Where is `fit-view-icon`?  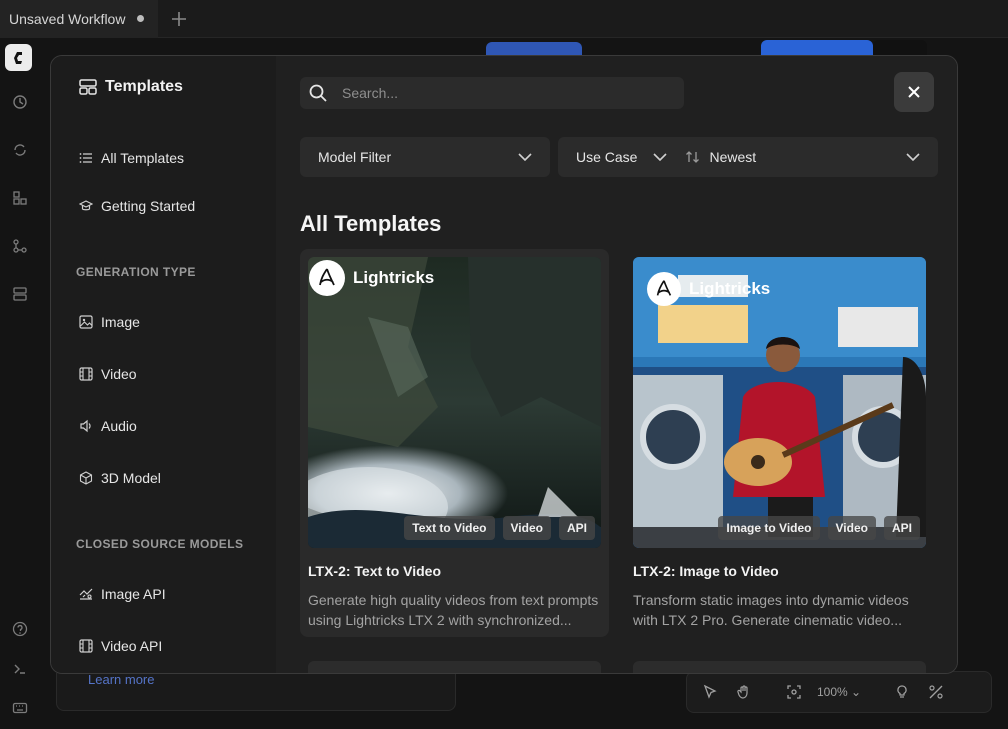
fit-view-icon is located at coordinates (794, 692).